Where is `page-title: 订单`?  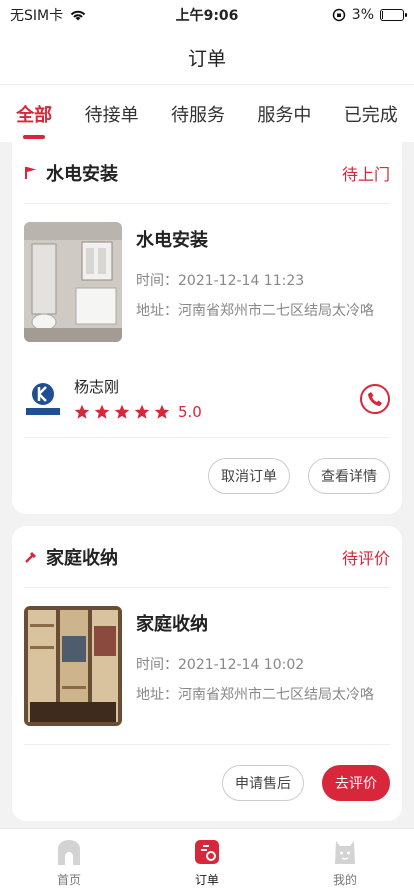
page-title: 订单 is located at coordinates (206, 58).